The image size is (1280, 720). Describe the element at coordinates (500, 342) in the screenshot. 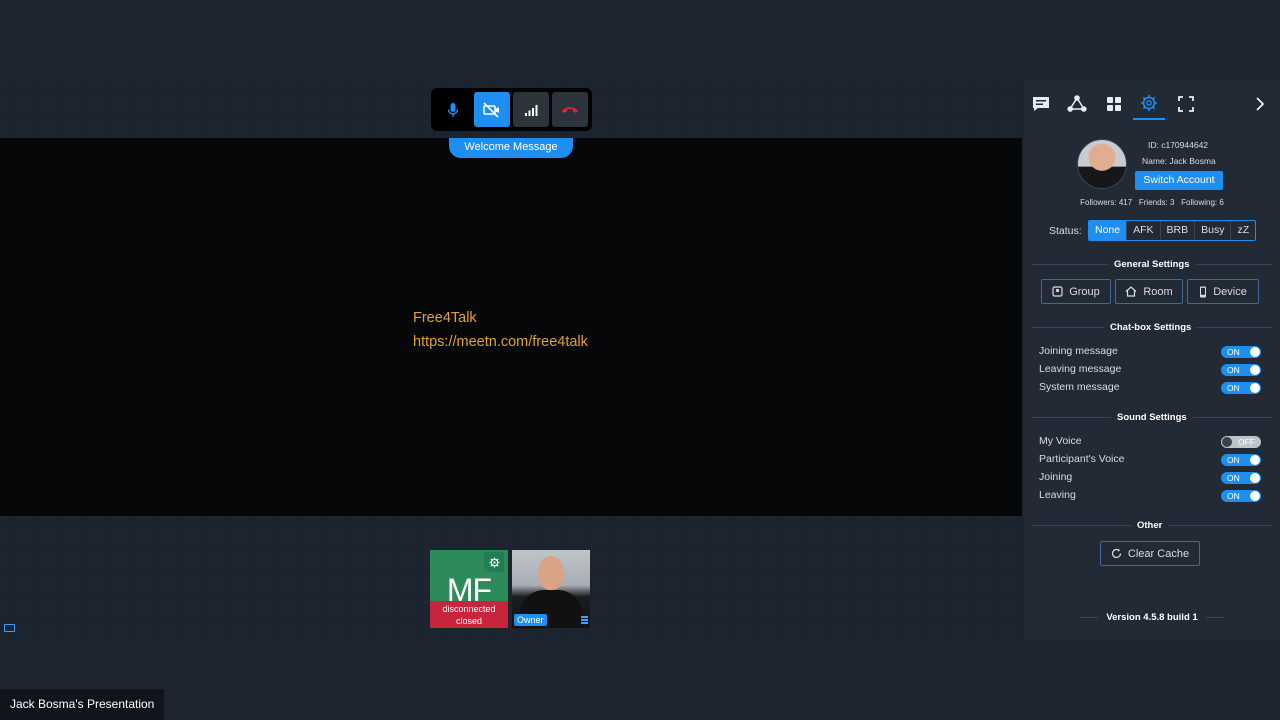

I see `message-link: https://meetn.com/free4talk` at that location.